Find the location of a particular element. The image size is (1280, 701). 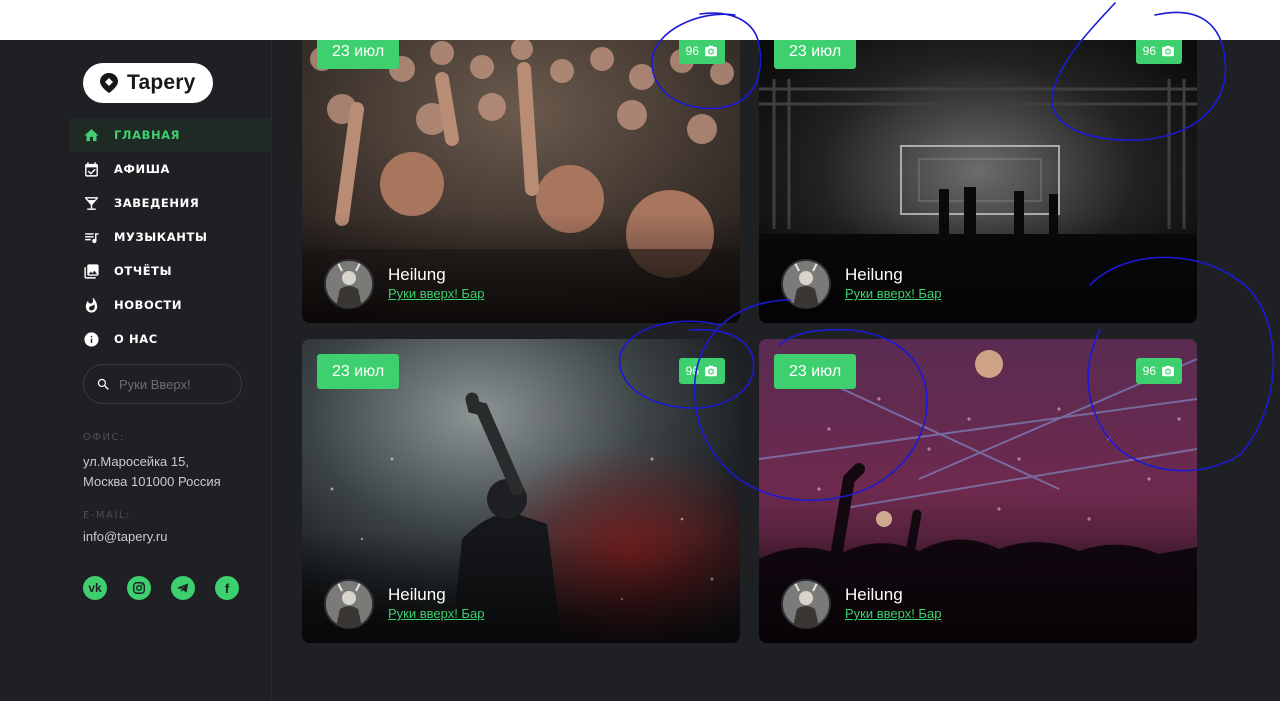

nav-item-reports: ОТЧЁТЫ is located at coordinates (170, 271).